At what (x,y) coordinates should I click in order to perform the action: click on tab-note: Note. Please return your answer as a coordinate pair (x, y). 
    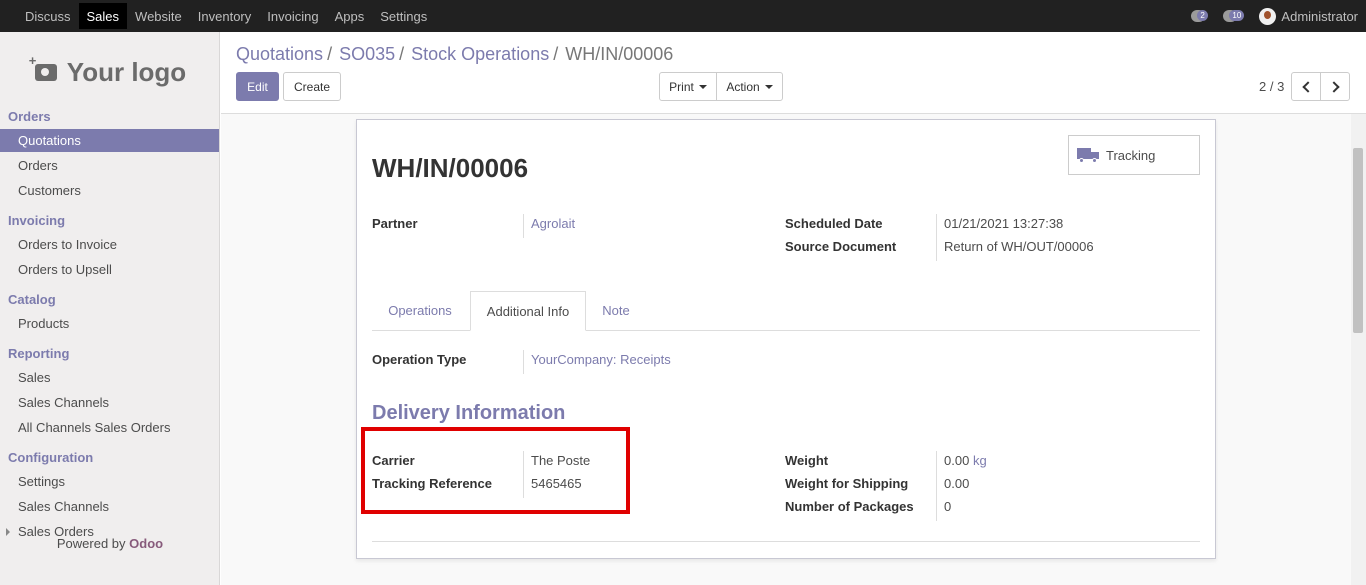
    Looking at the image, I should click on (616, 311).